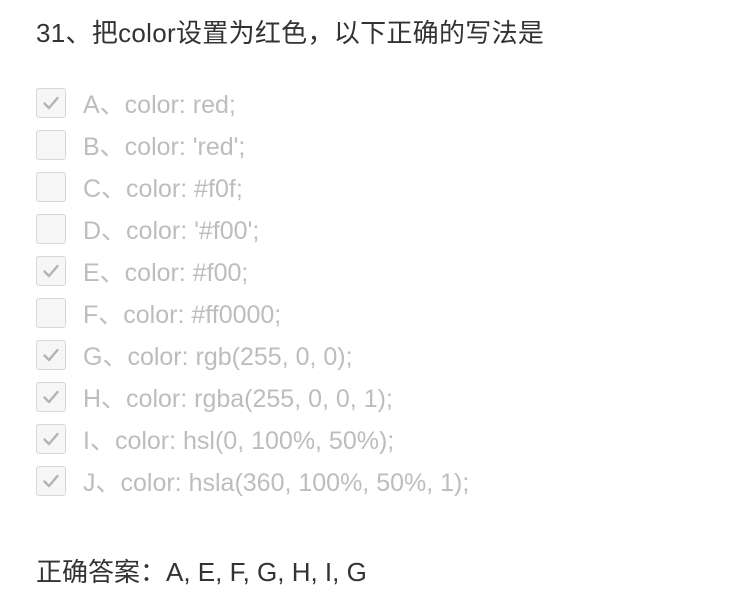 The height and width of the screenshot is (600, 734). I want to click on option-g-label: G、color: rgb(255, 0, 0);, so click(218, 357).